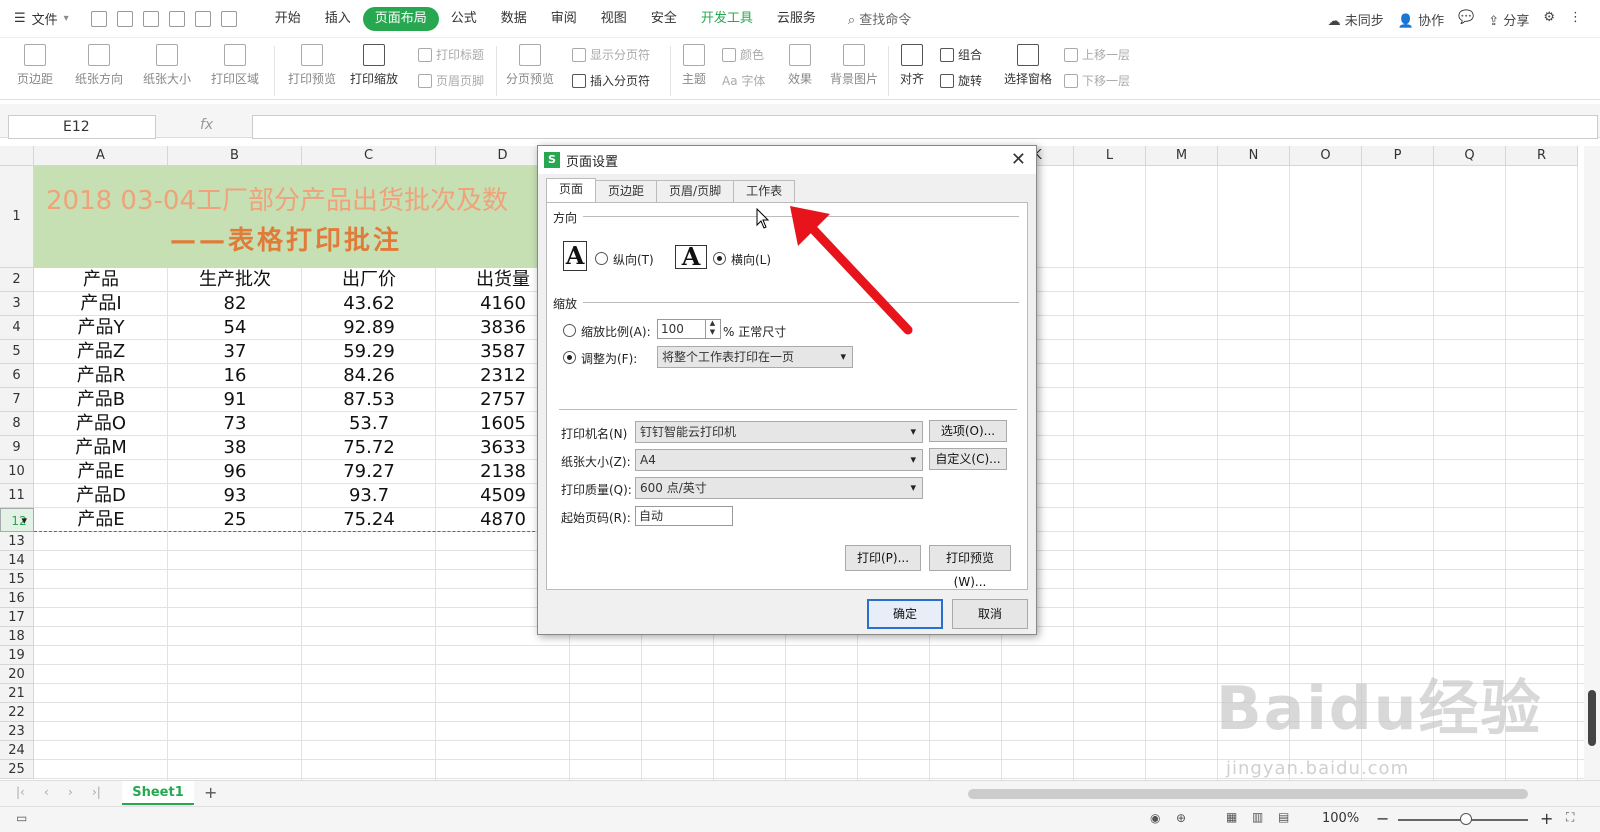 The image size is (1600, 832). What do you see at coordinates (369, 304) in the screenshot?
I see `table-cell: 43.62` at bounding box center [369, 304].